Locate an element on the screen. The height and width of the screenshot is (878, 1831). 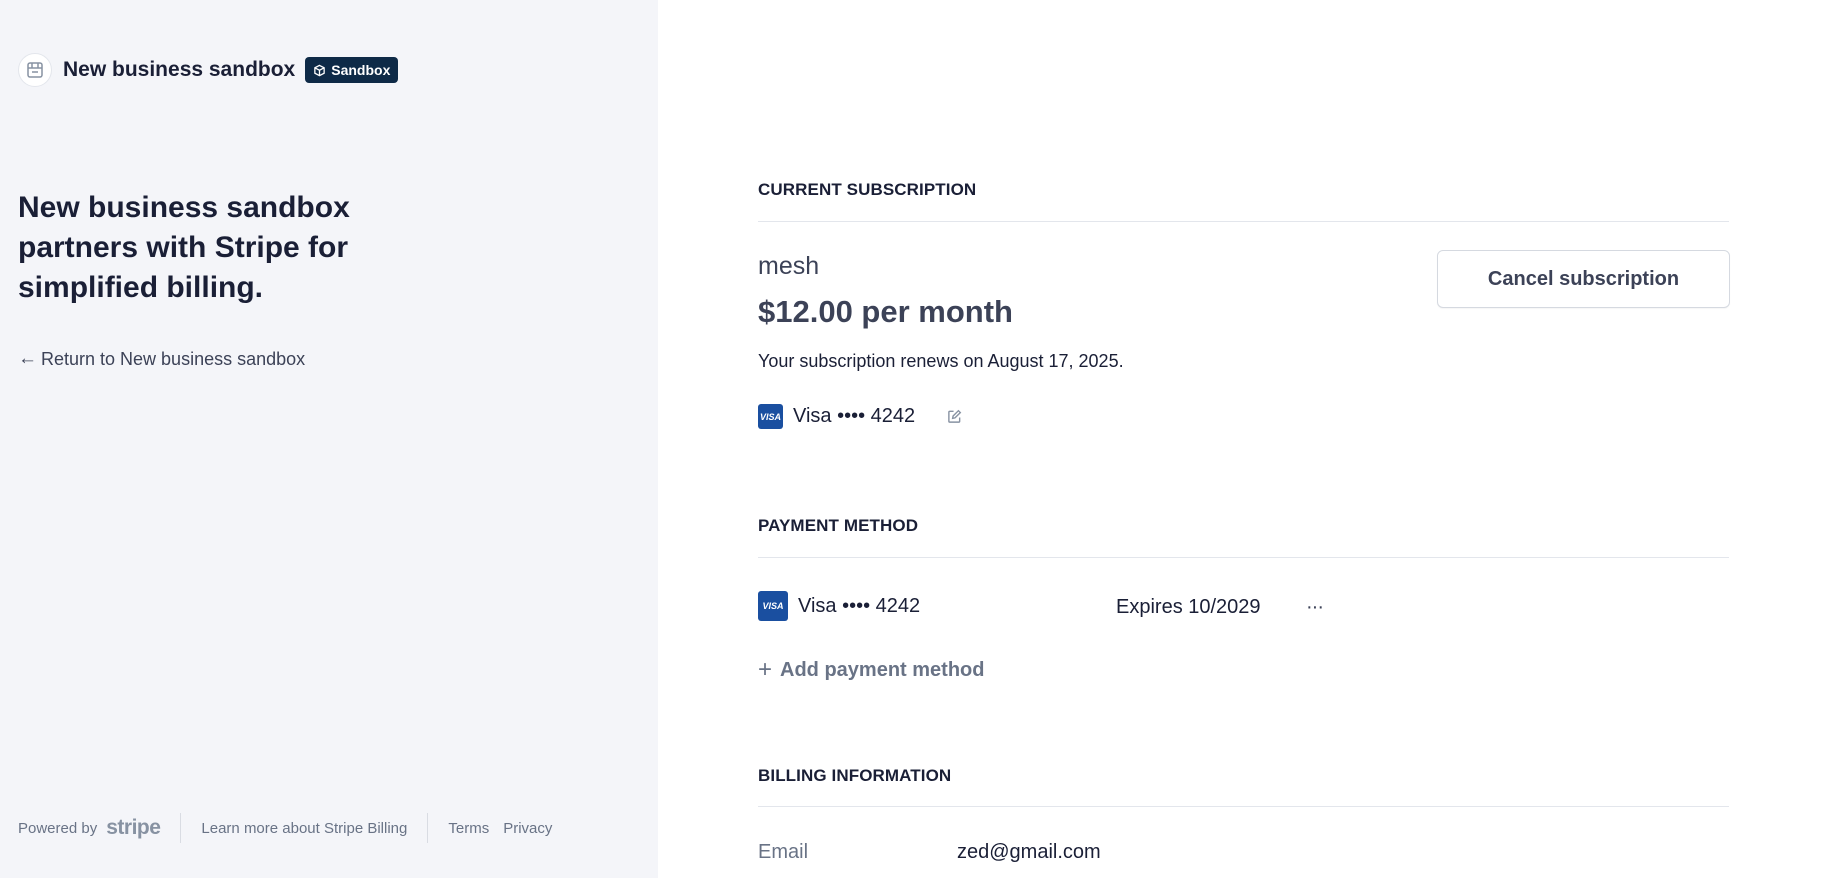
return-link-label: Return to New business sandbox is located at coordinates (173, 358).